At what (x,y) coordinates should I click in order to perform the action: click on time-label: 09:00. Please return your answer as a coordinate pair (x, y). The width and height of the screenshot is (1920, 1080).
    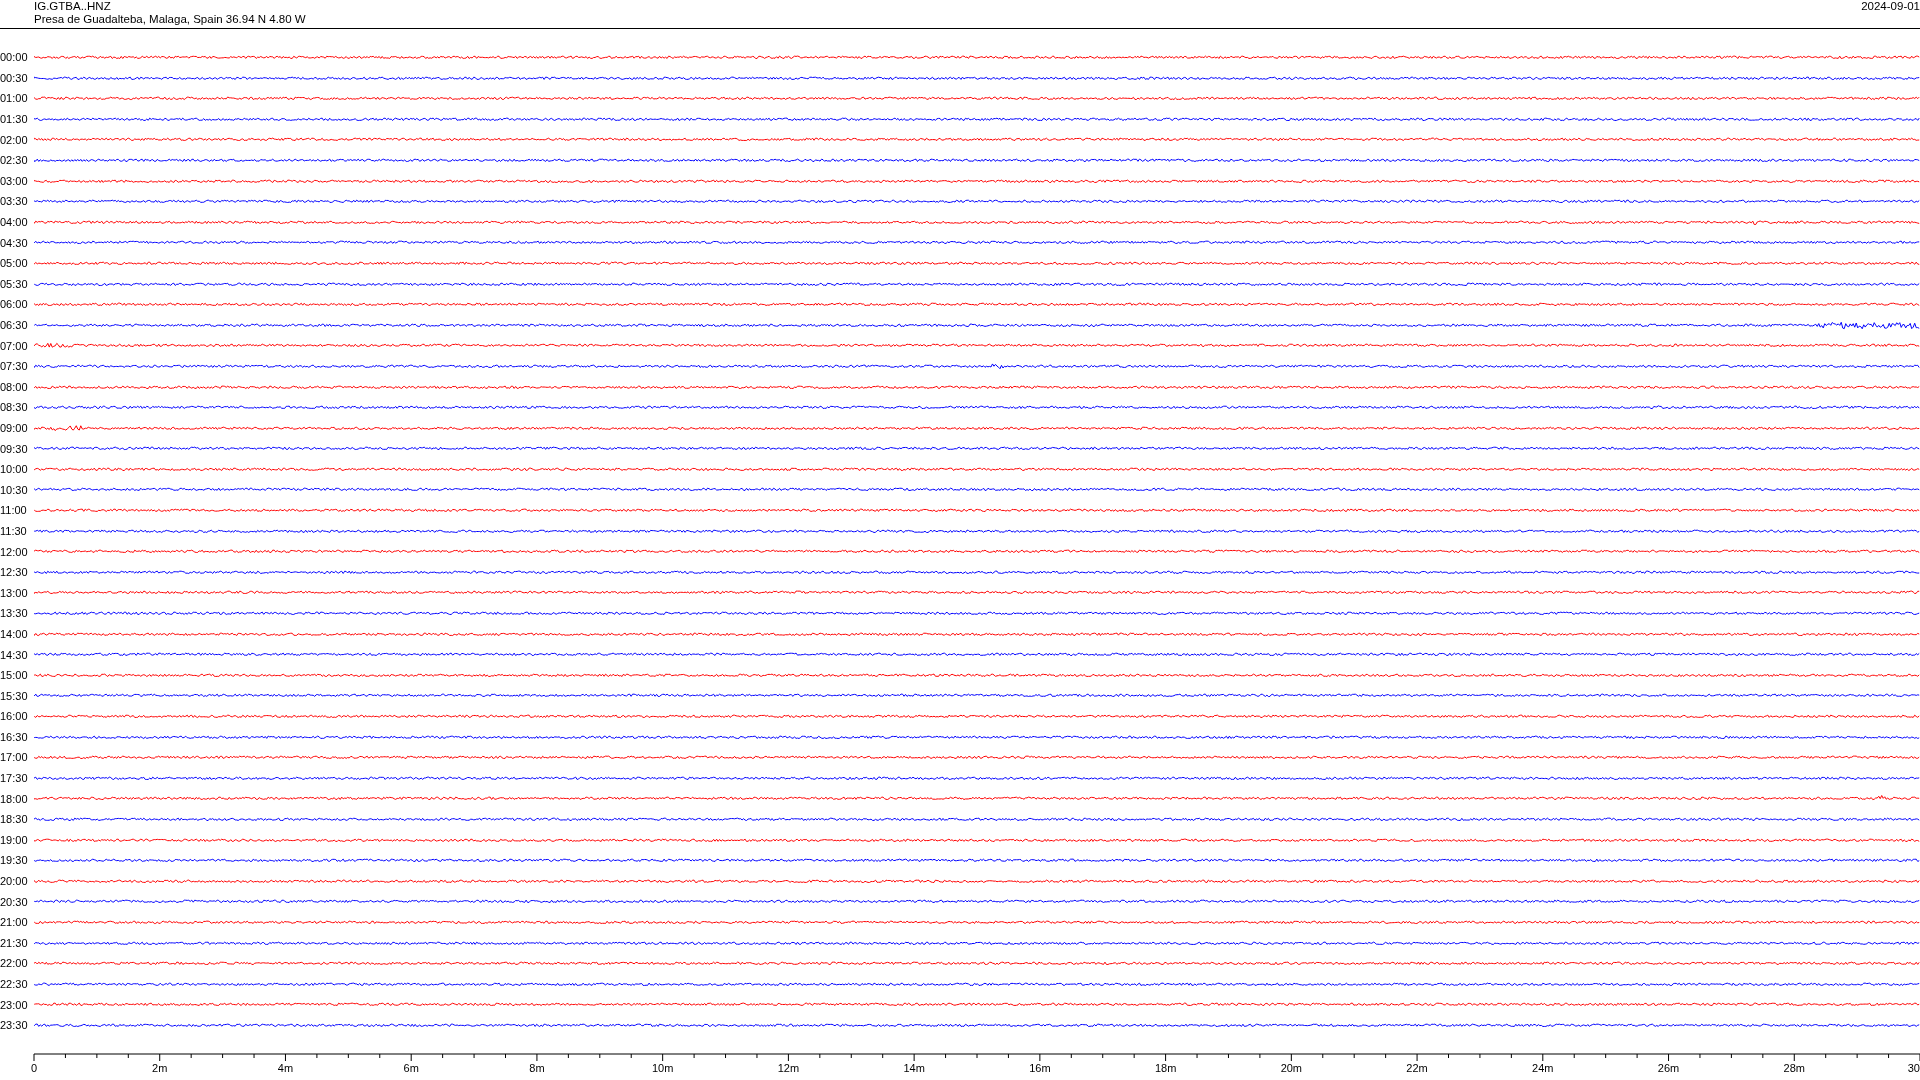
    Looking at the image, I should click on (14, 428).